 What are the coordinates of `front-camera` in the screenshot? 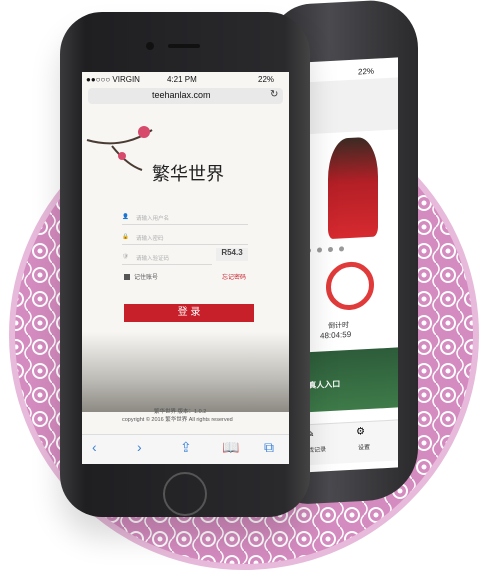 It's located at (150, 46).